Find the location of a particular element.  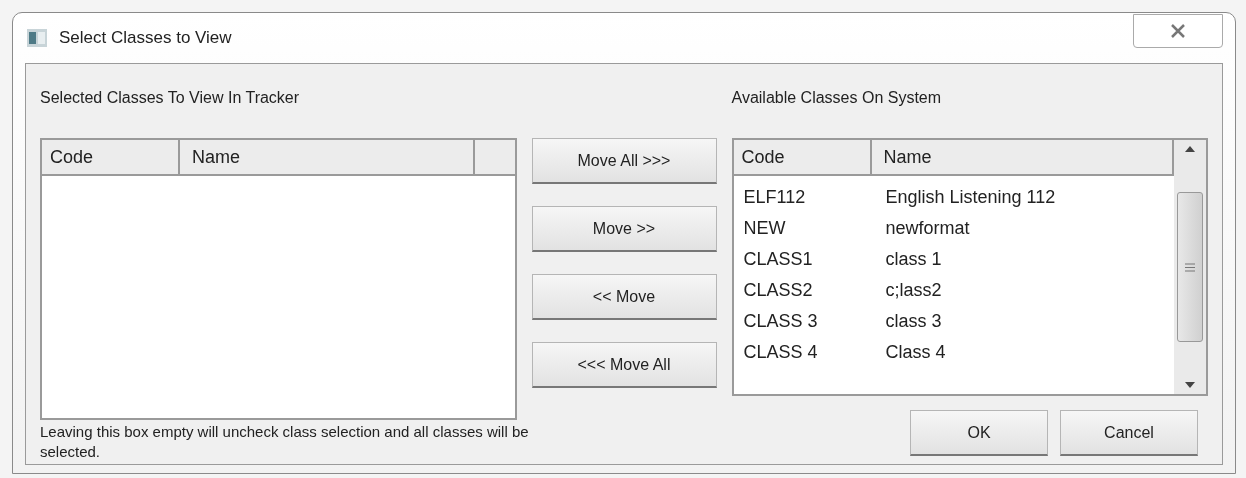

action-button: Move All >>> is located at coordinates (624, 161).